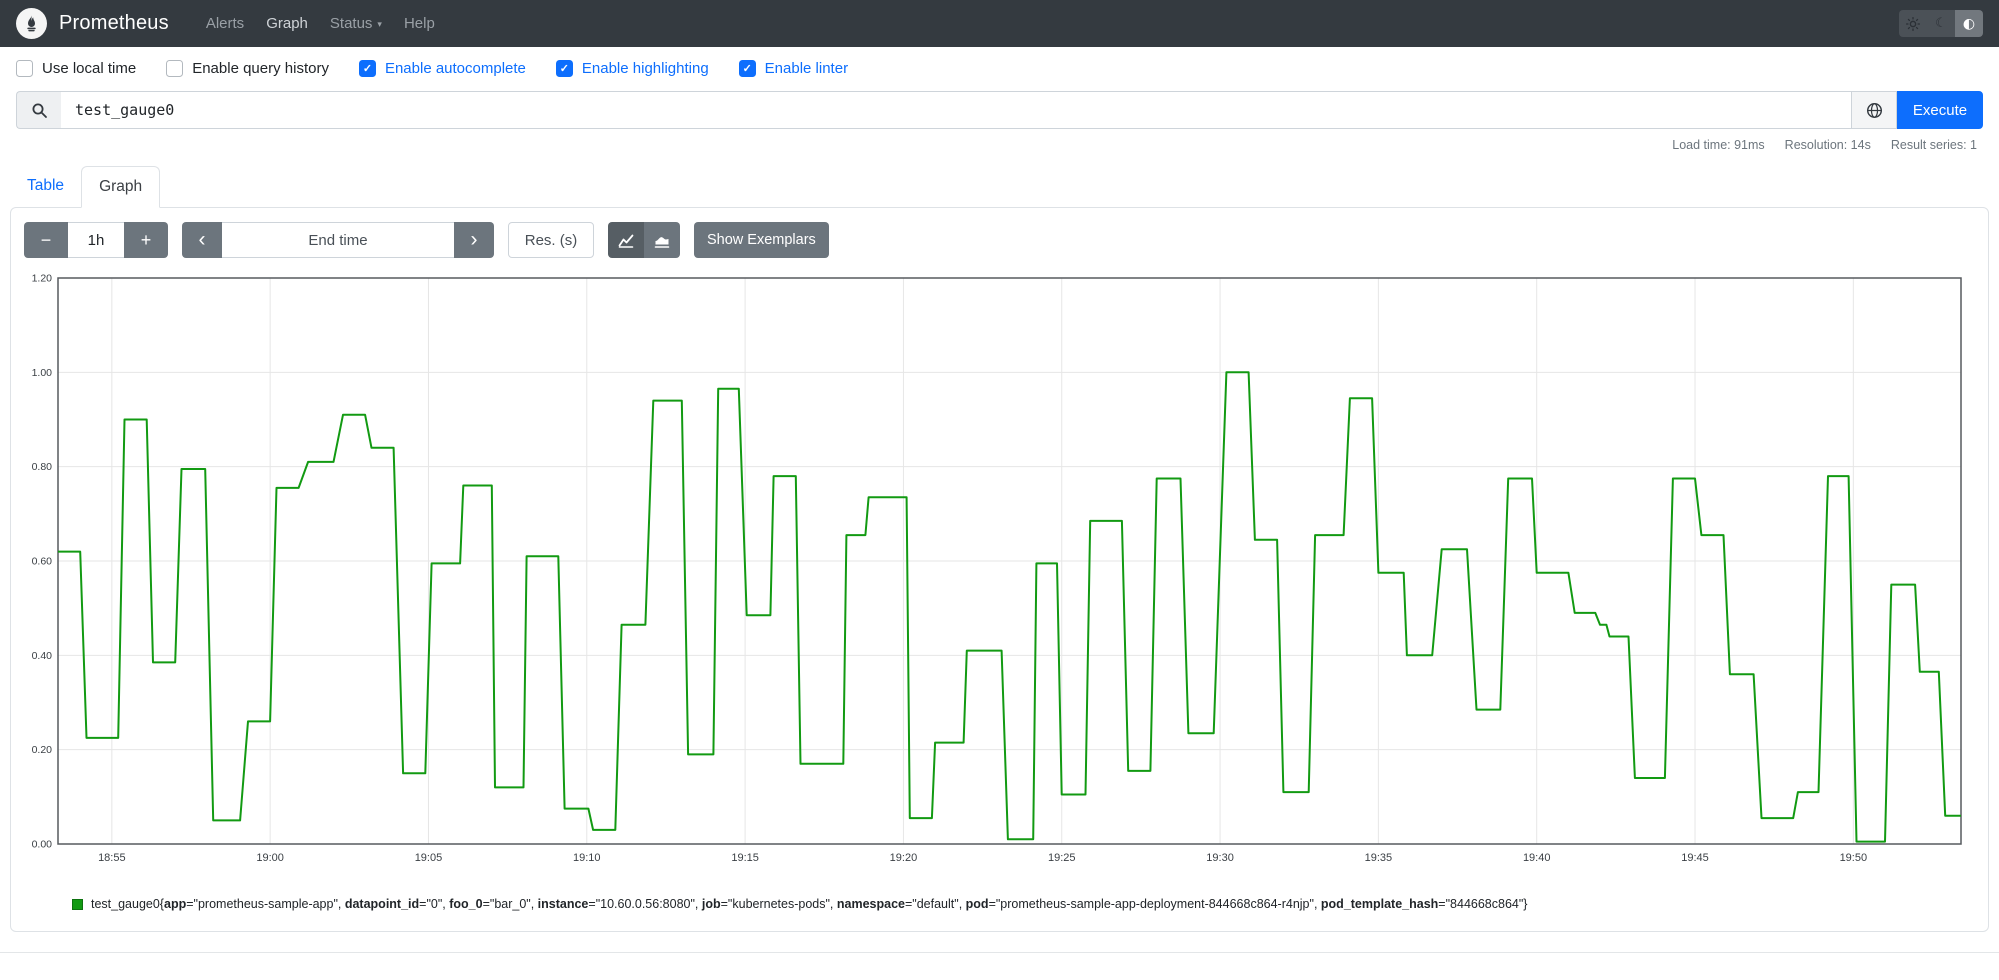 The image size is (1999, 980). I want to click on time-back-button: ‹, so click(202, 240).